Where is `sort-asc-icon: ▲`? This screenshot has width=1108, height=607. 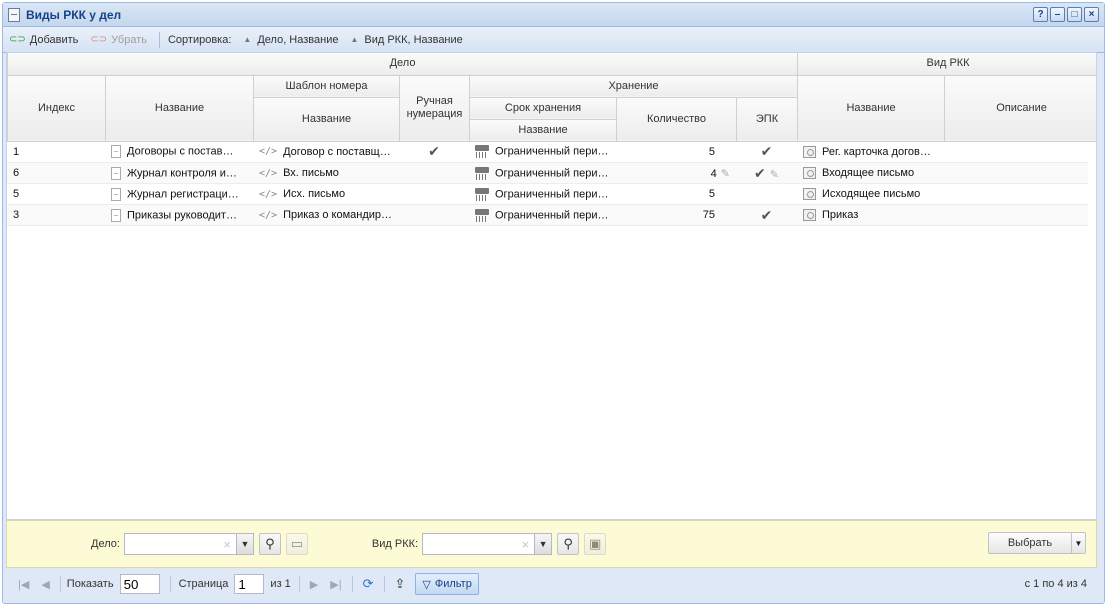 sort-asc-icon: ▲ is located at coordinates (247, 39).